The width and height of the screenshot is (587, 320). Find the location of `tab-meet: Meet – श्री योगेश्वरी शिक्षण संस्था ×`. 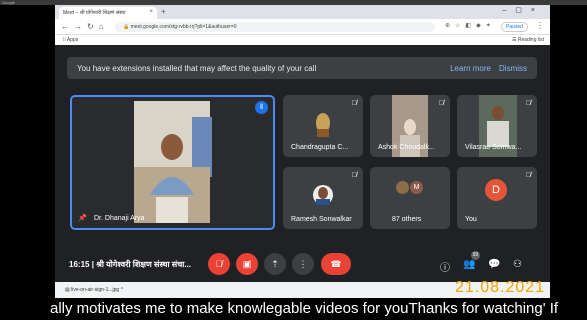

tab-meet: Meet – श्री योगेश्वरी शिक्षण संस्था × is located at coordinates (108, 13).